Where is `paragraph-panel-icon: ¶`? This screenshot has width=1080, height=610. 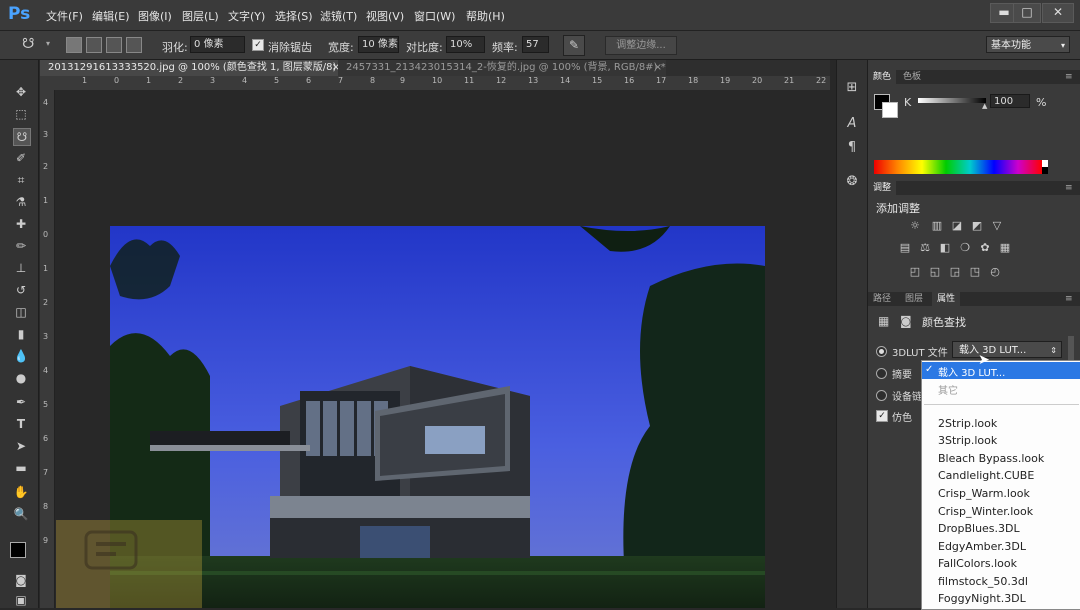
paragraph-panel-icon: ¶ is located at coordinates (852, 148).